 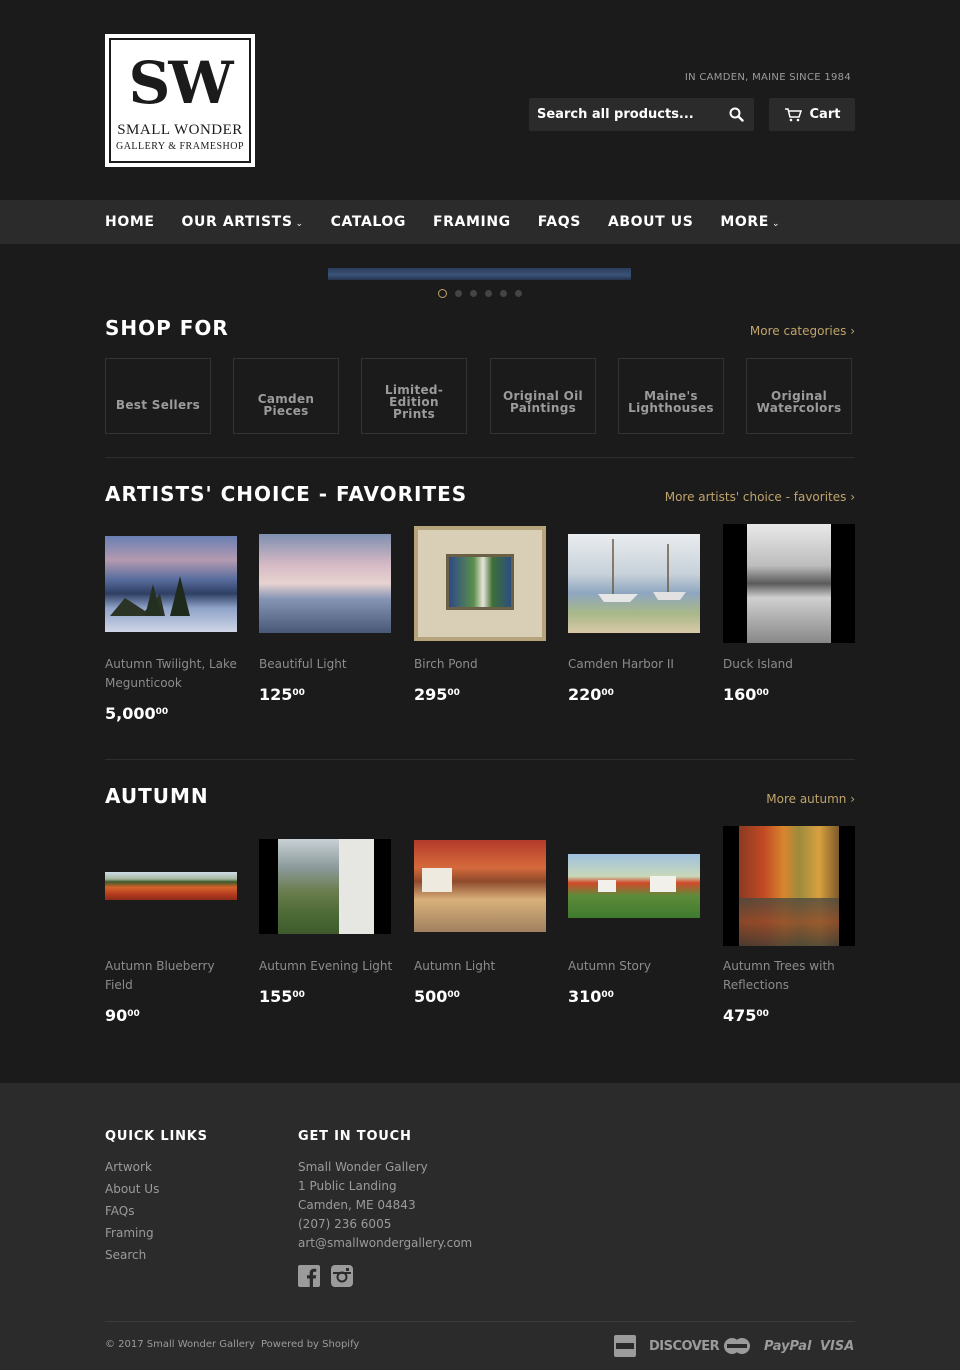 I want to click on visa-icon: VISA, so click(x=837, y=1346).